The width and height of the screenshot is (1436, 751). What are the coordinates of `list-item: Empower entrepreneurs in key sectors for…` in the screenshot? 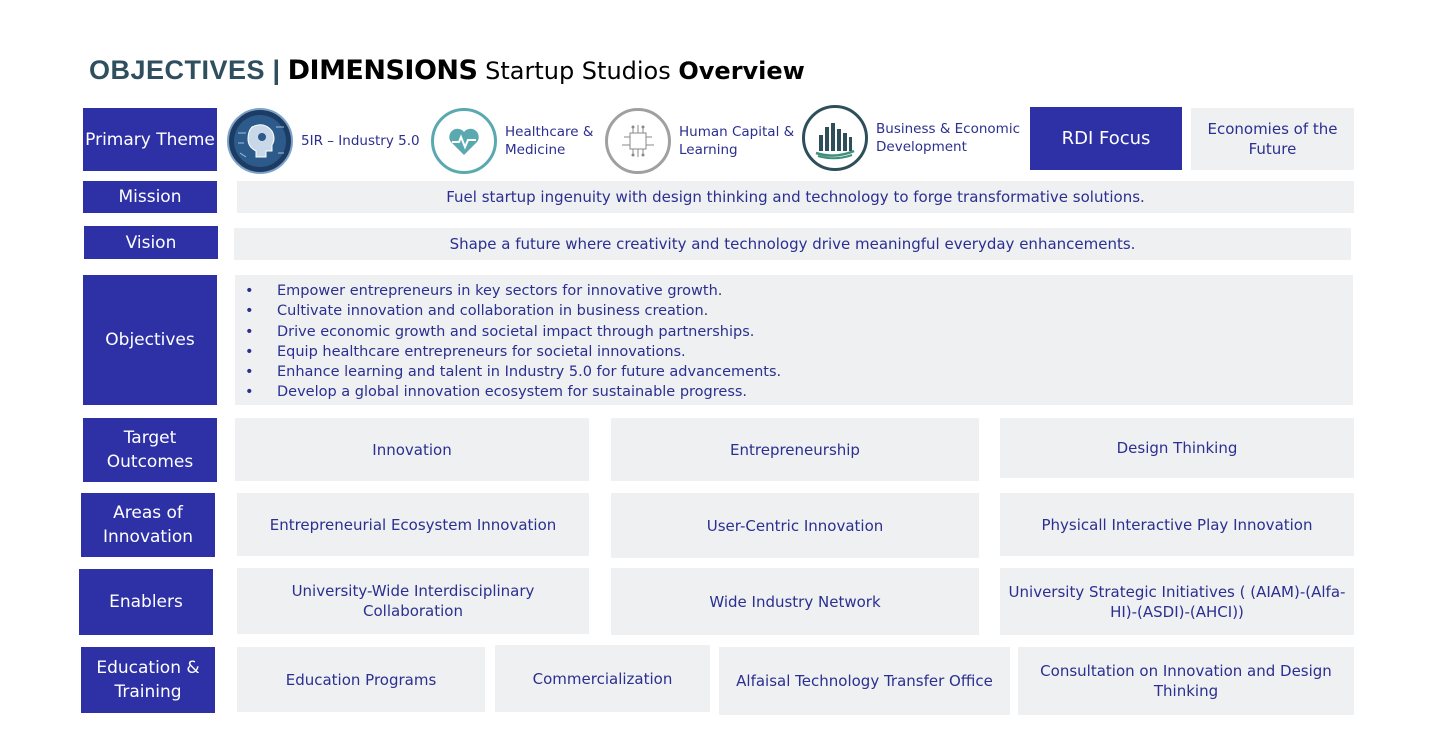 It's located at (794, 291).